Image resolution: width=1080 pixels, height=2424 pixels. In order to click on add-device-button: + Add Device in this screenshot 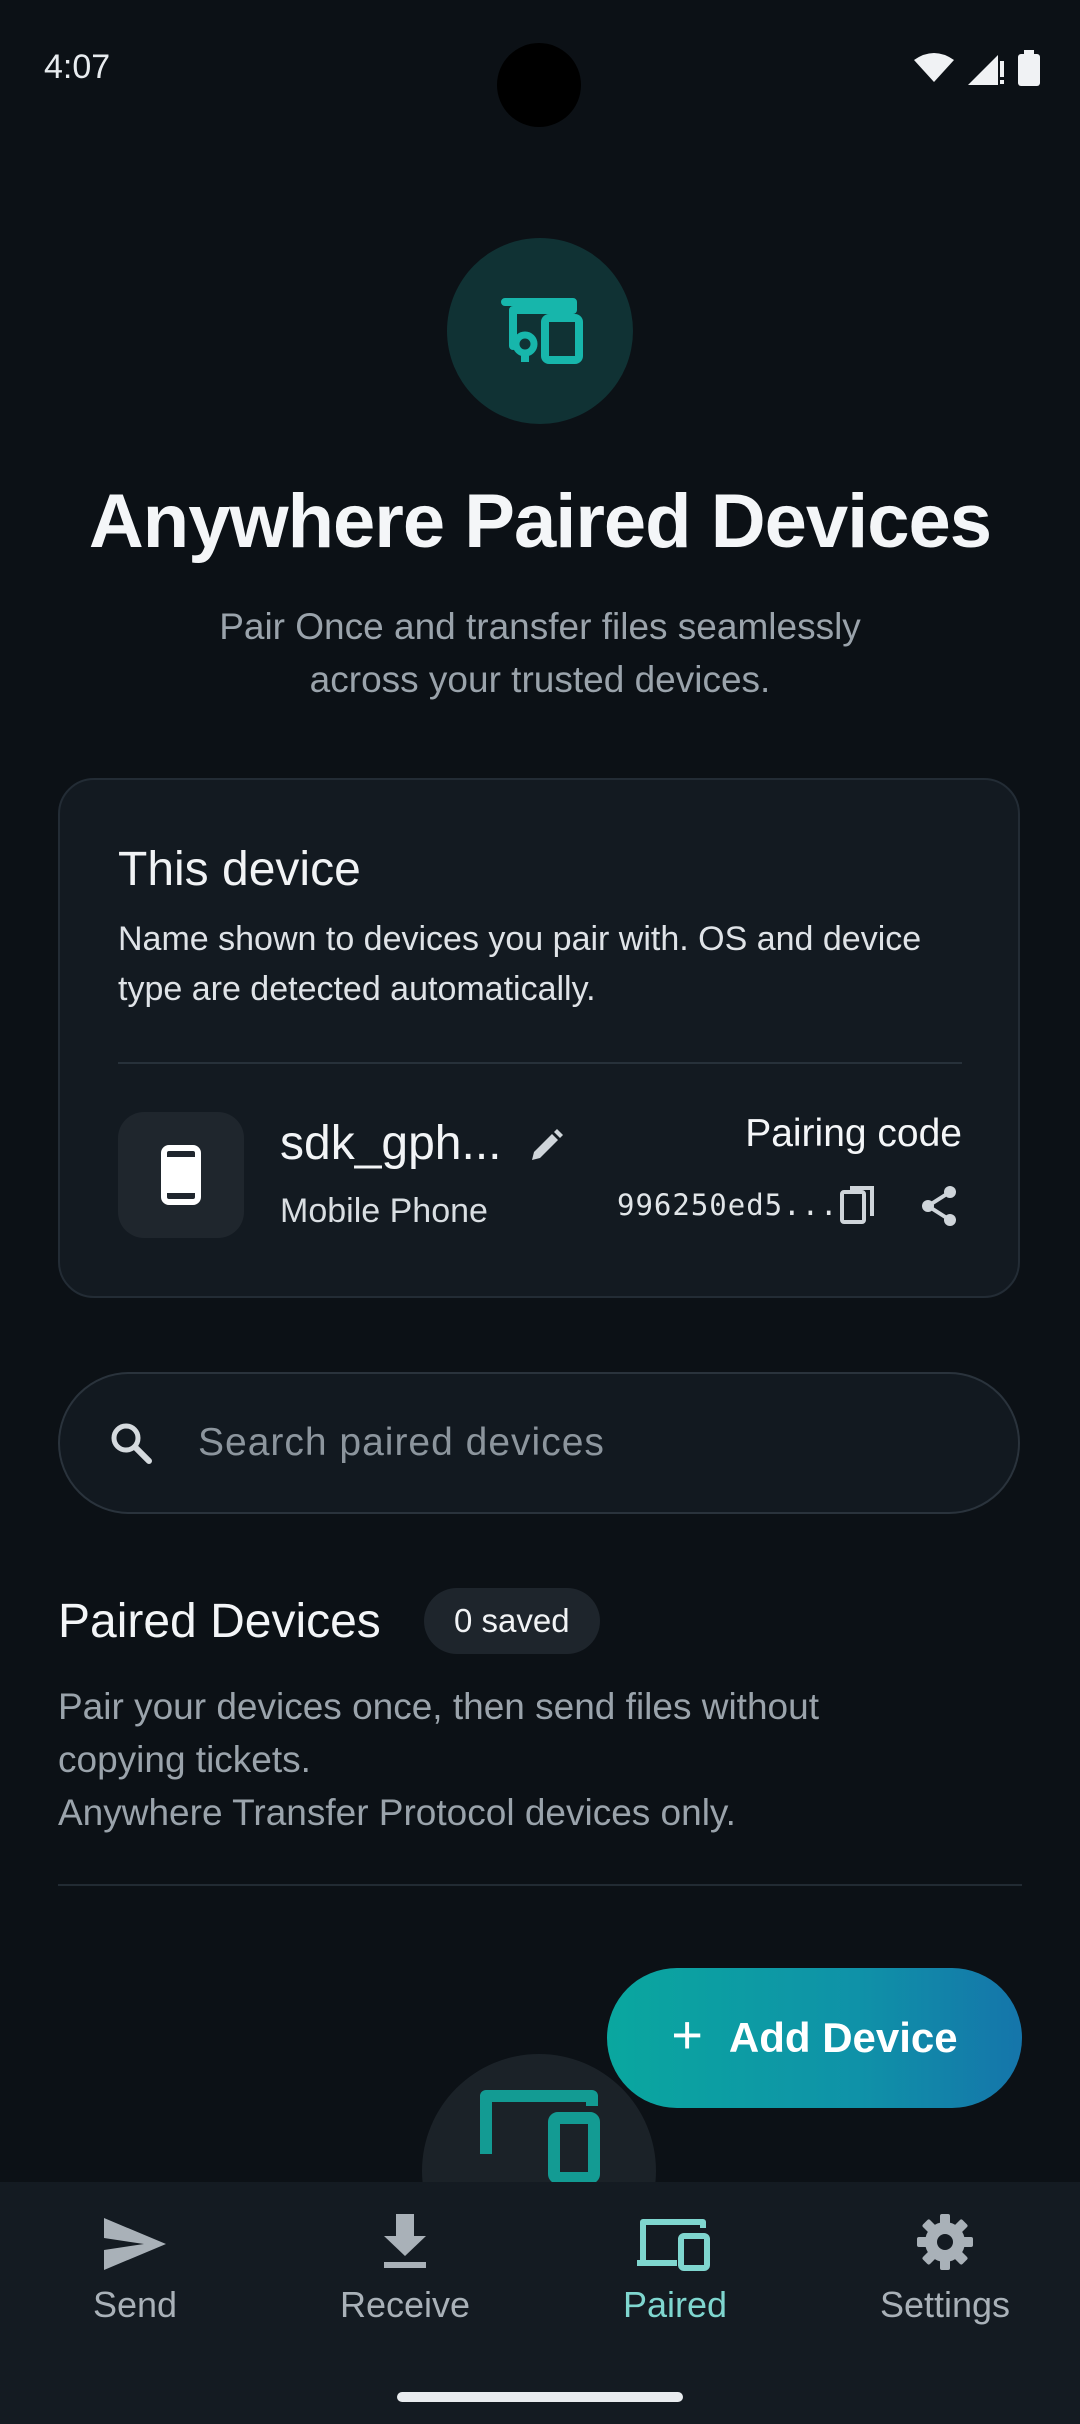, I will do `click(814, 2038)`.